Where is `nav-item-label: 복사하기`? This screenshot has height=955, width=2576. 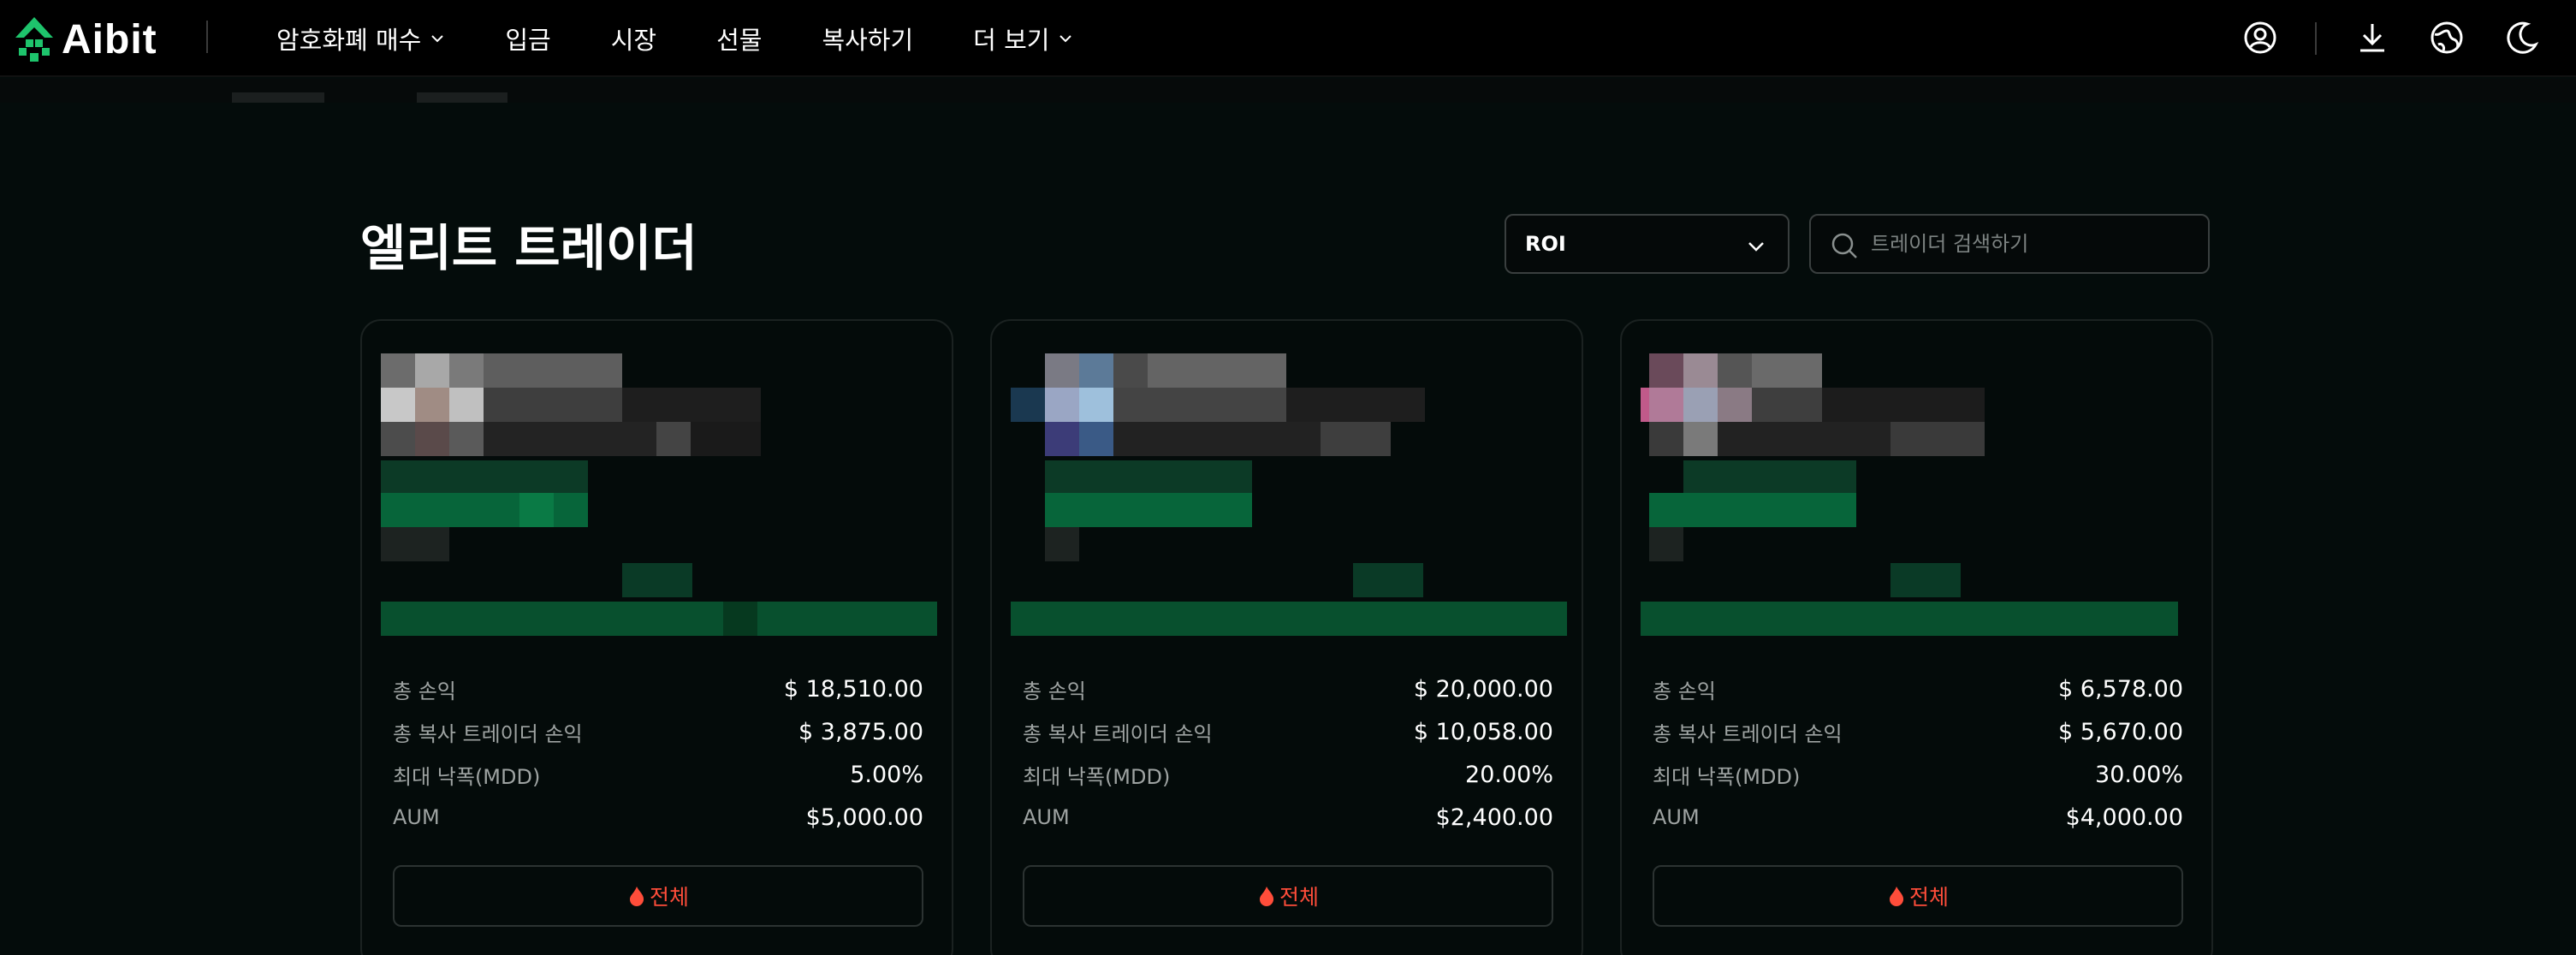
nav-item-label: 복사하기 is located at coordinates (868, 41).